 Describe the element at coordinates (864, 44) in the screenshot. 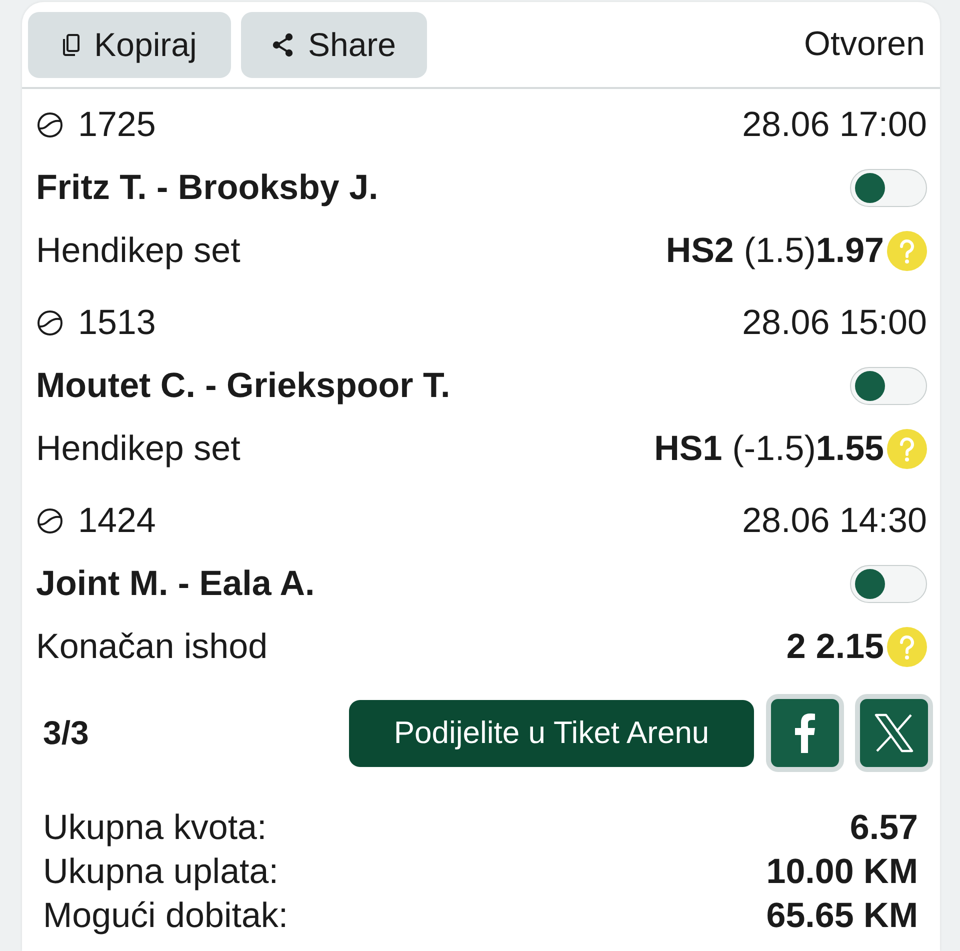

I see `status-label: Otvoren` at that location.